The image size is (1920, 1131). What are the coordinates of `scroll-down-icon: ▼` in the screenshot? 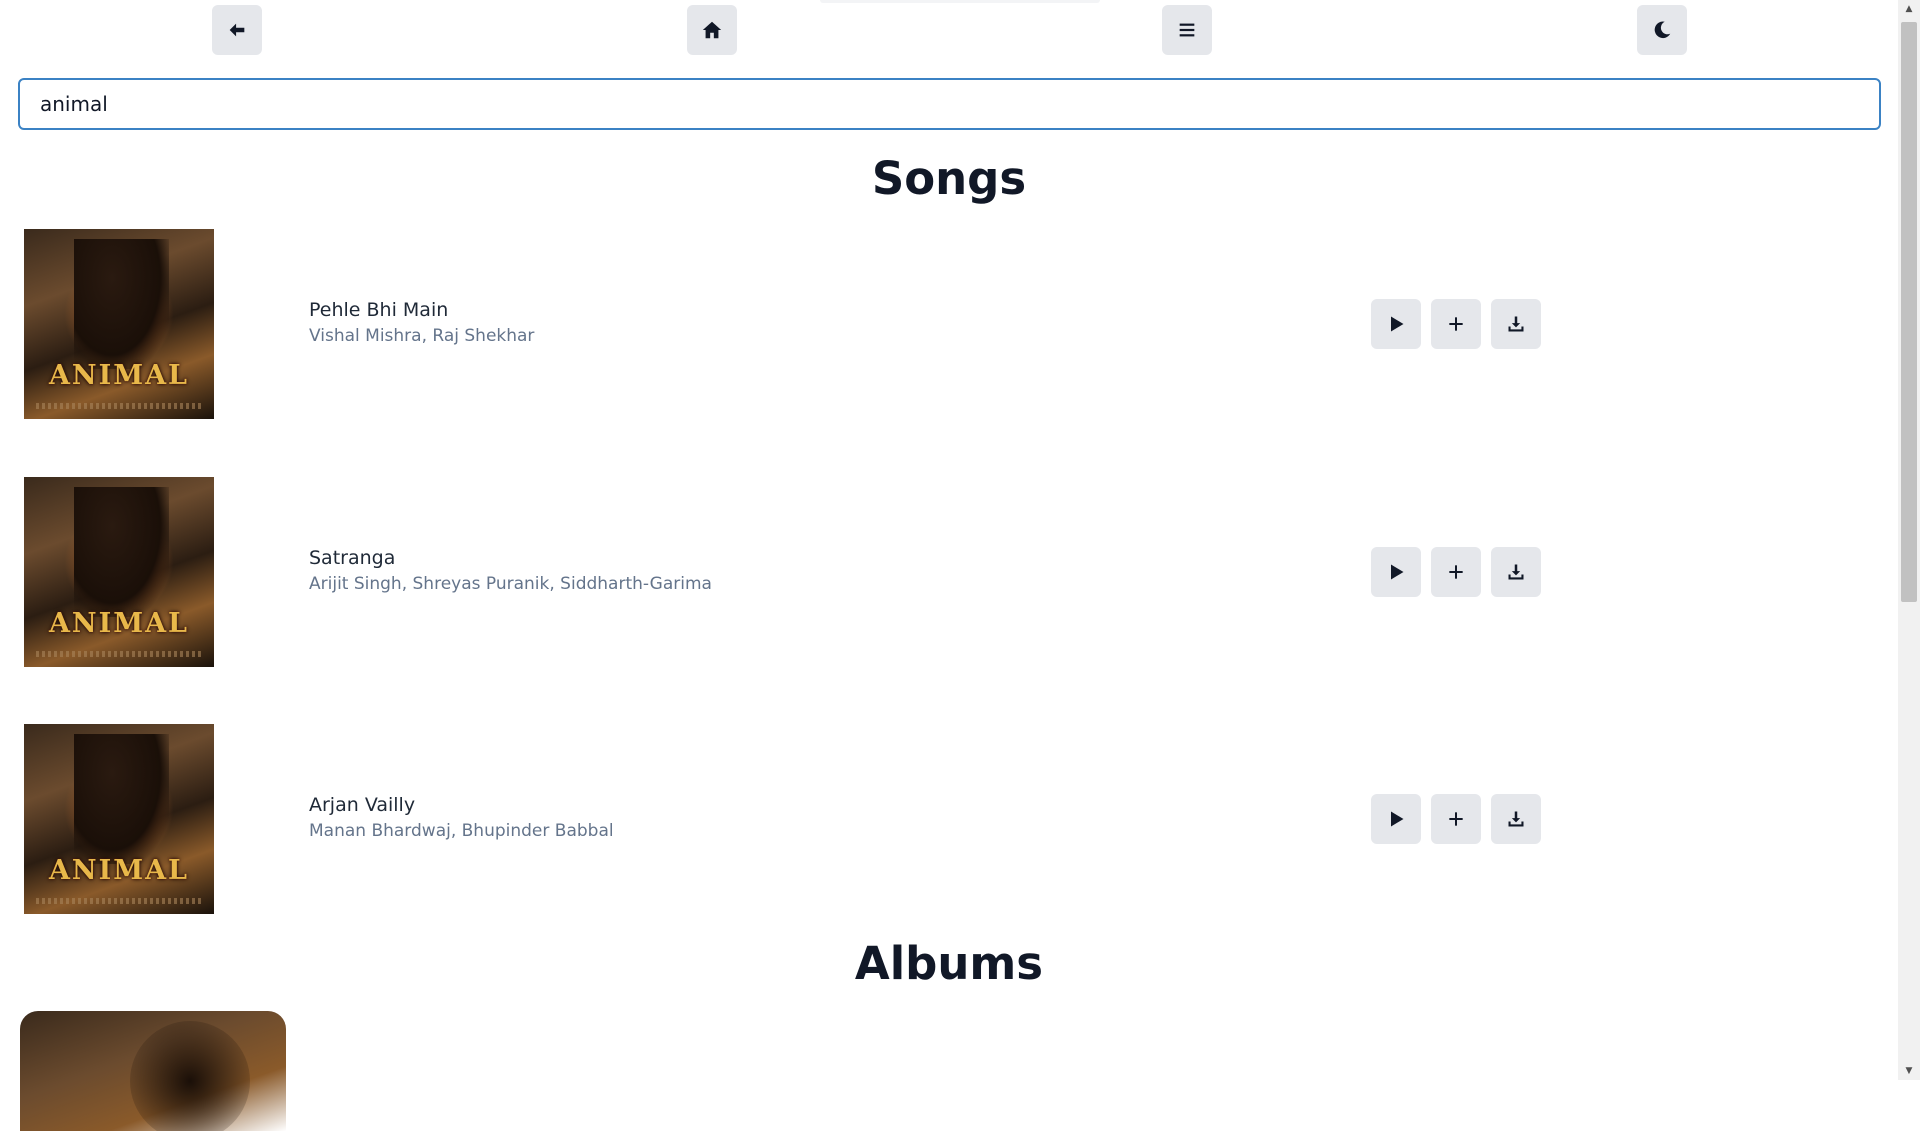 It's located at (1909, 1071).